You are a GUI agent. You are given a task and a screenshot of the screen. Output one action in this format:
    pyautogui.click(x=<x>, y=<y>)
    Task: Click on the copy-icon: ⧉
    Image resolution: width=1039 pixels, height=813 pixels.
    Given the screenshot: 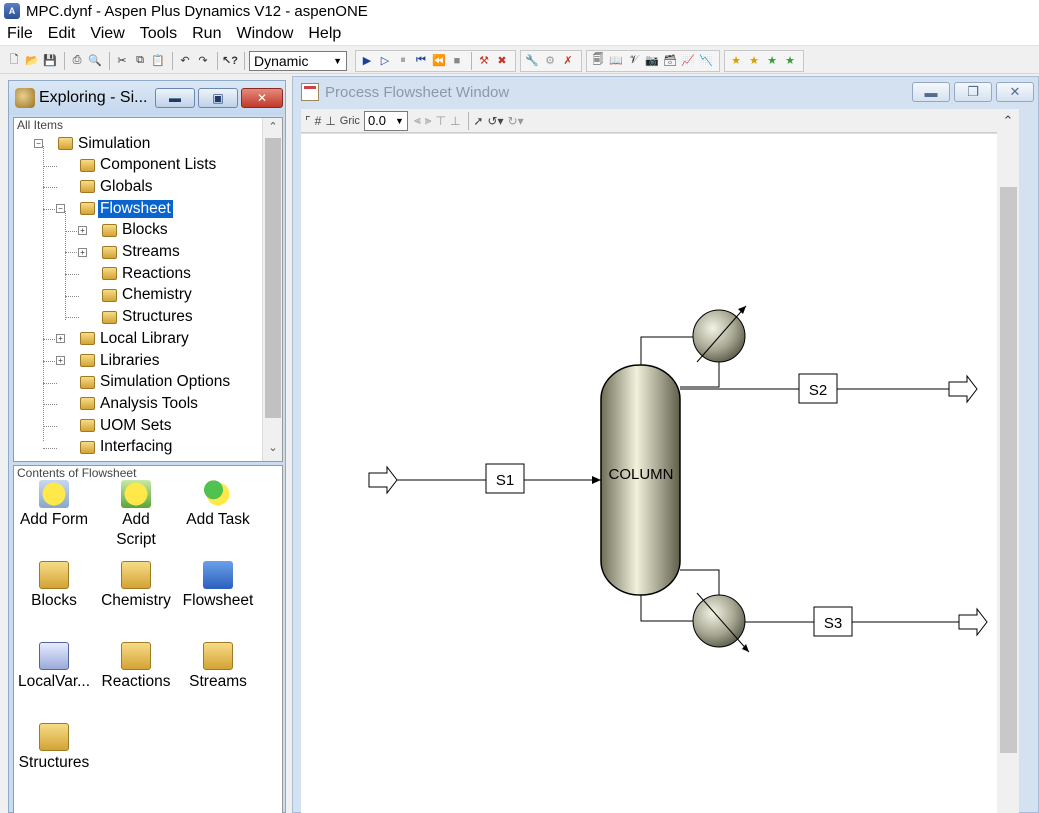 What is the action you would take?
    pyautogui.click(x=140, y=61)
    